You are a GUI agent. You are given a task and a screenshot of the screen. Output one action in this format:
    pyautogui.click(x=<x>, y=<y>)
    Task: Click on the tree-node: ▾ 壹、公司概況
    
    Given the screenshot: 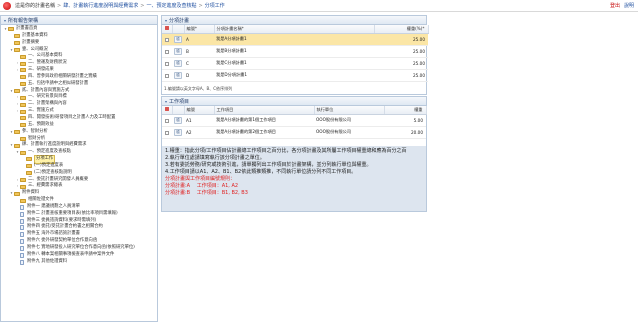 What is the action you would take?
    pyautogui.click(x=79, y=50)
    